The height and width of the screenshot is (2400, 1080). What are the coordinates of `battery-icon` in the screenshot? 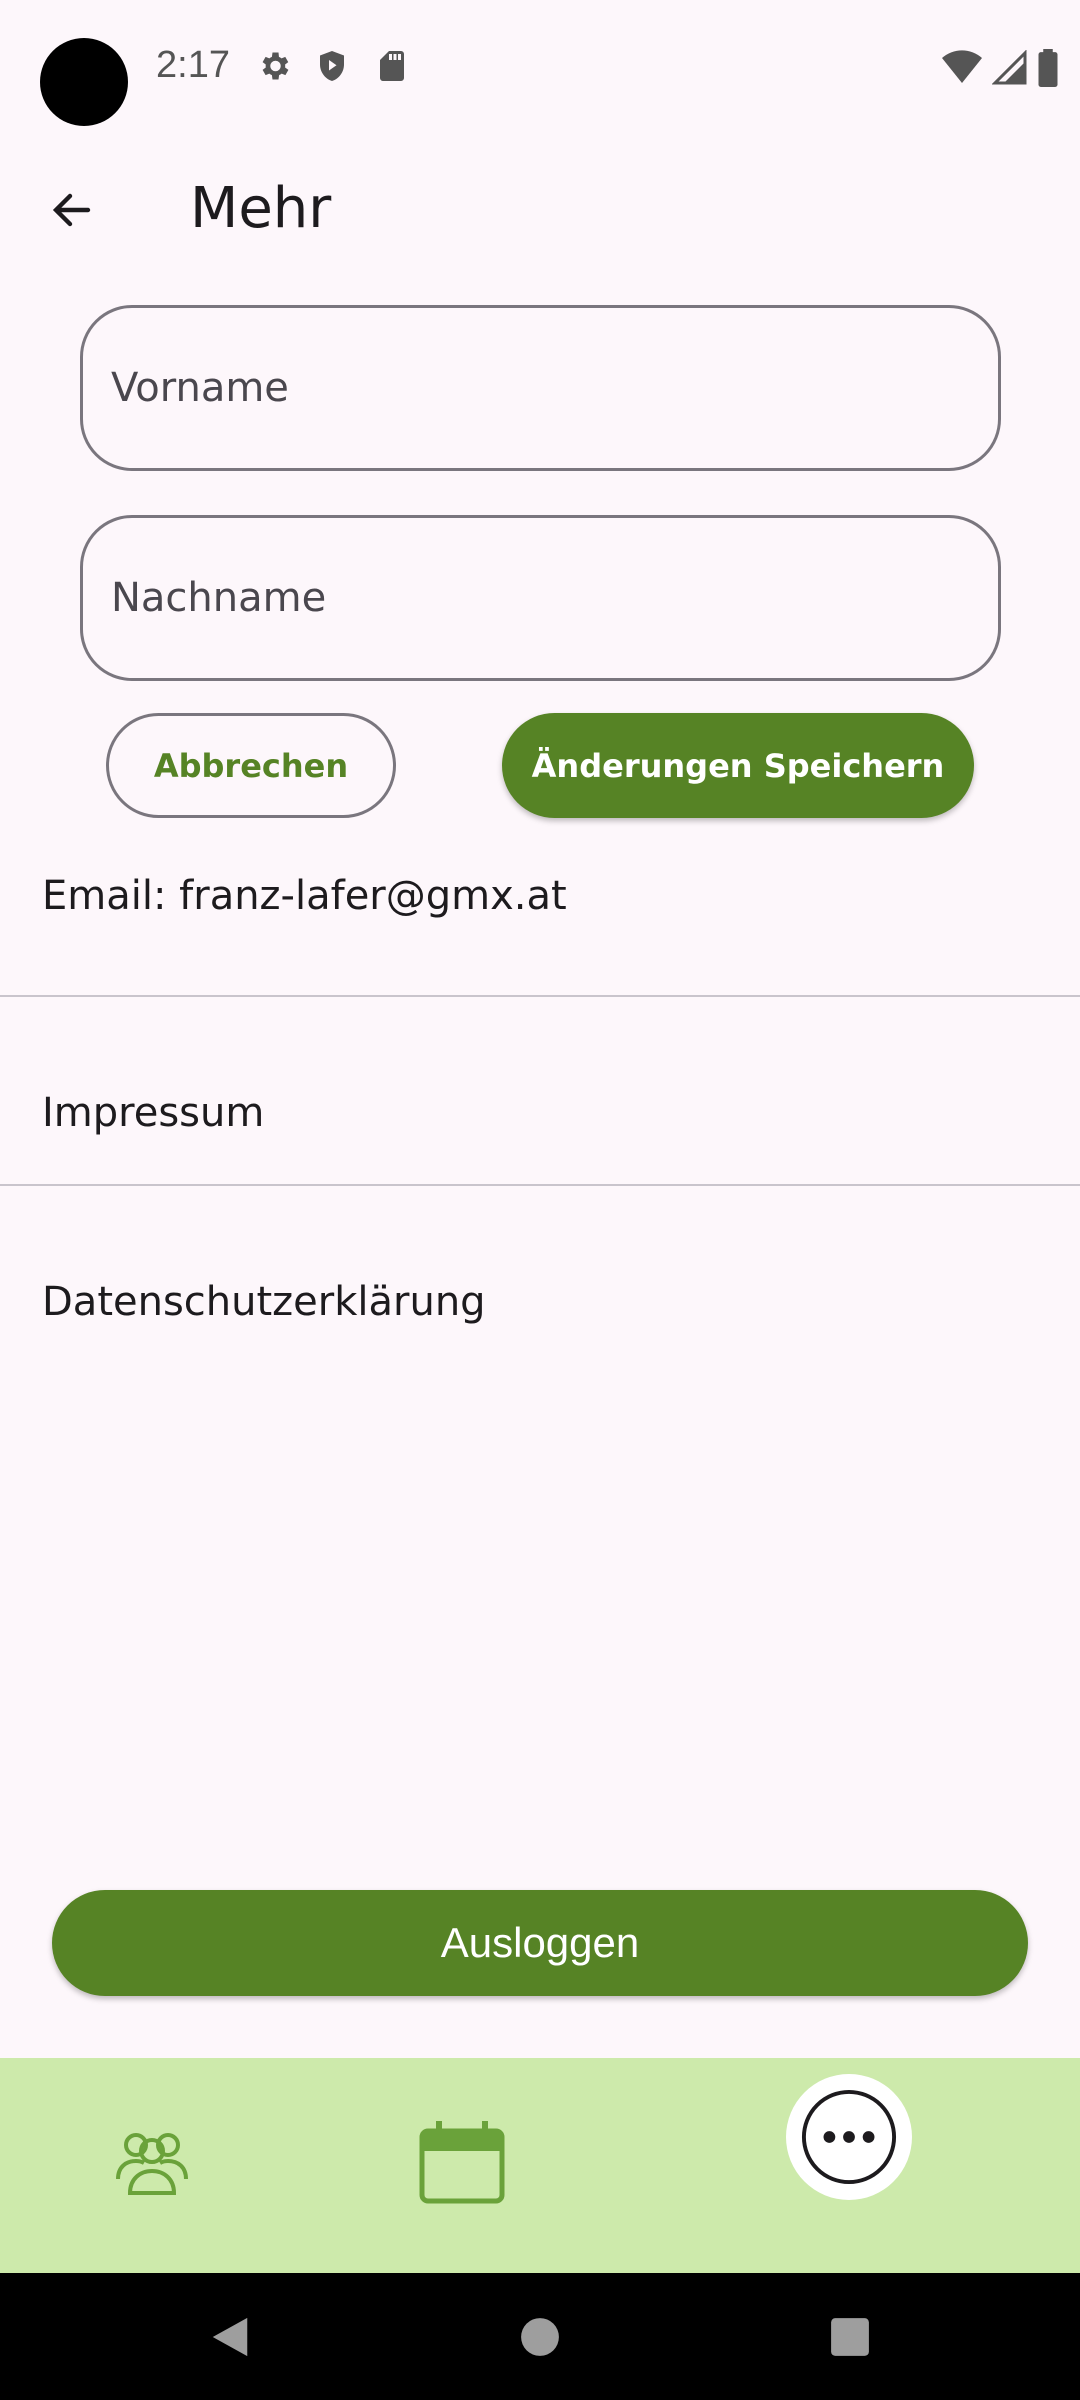 It's located at (1048, 68).